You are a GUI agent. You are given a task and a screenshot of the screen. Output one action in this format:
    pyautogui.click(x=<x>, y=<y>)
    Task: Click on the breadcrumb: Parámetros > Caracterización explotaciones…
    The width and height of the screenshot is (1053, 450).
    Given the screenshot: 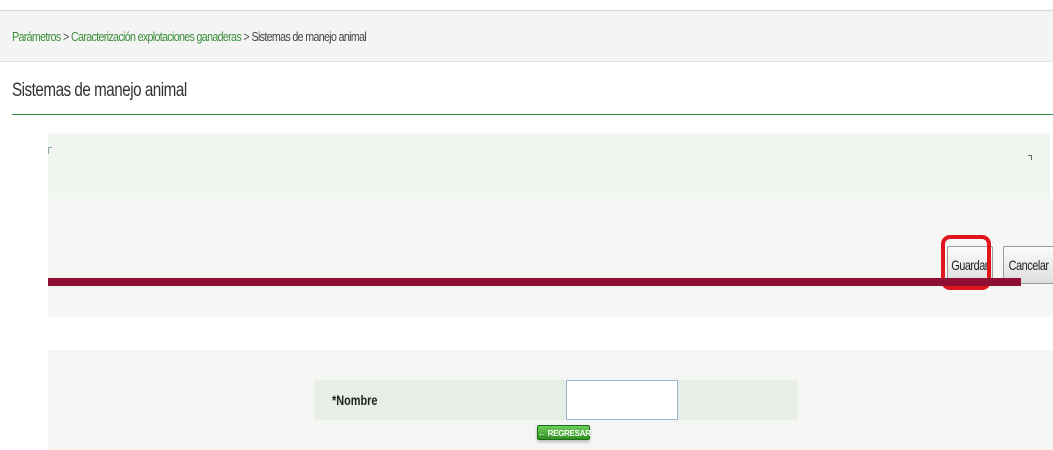 What is the action you would take?
    pyautogui.click(x=189, y=36)
    